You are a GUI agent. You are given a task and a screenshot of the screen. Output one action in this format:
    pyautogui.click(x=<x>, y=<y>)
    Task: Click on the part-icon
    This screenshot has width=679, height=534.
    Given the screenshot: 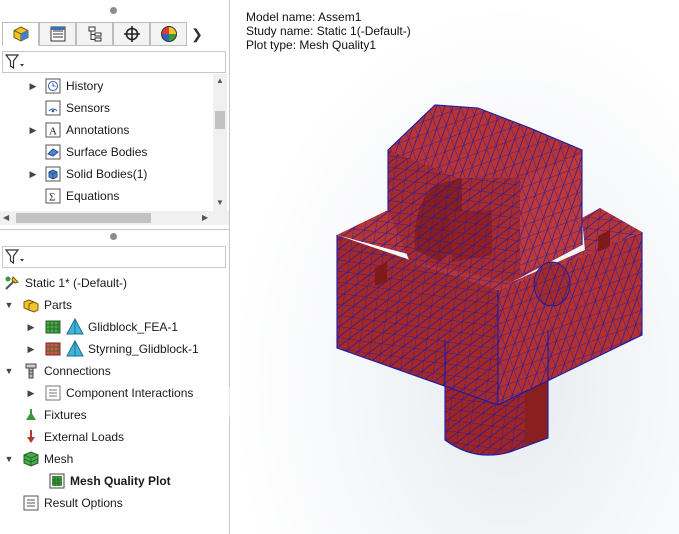 What is the action you would take?
    pyautogui.click(x=20, y=34)
    